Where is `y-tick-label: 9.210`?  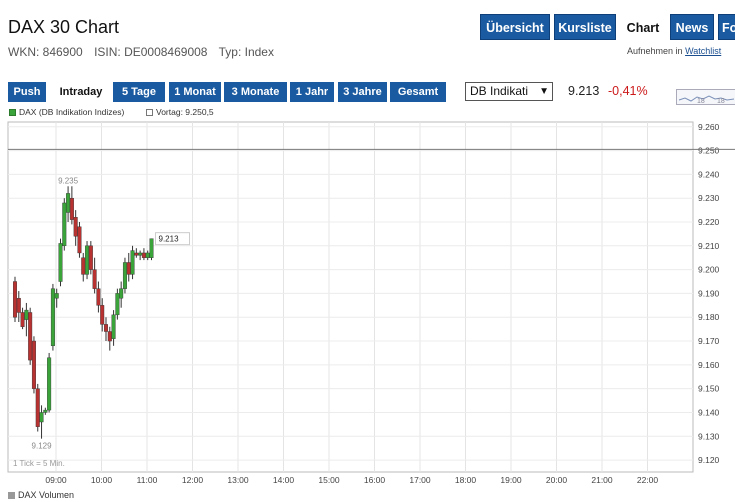
y-tick-label: 9.210 is located at coordinates (709, 246).